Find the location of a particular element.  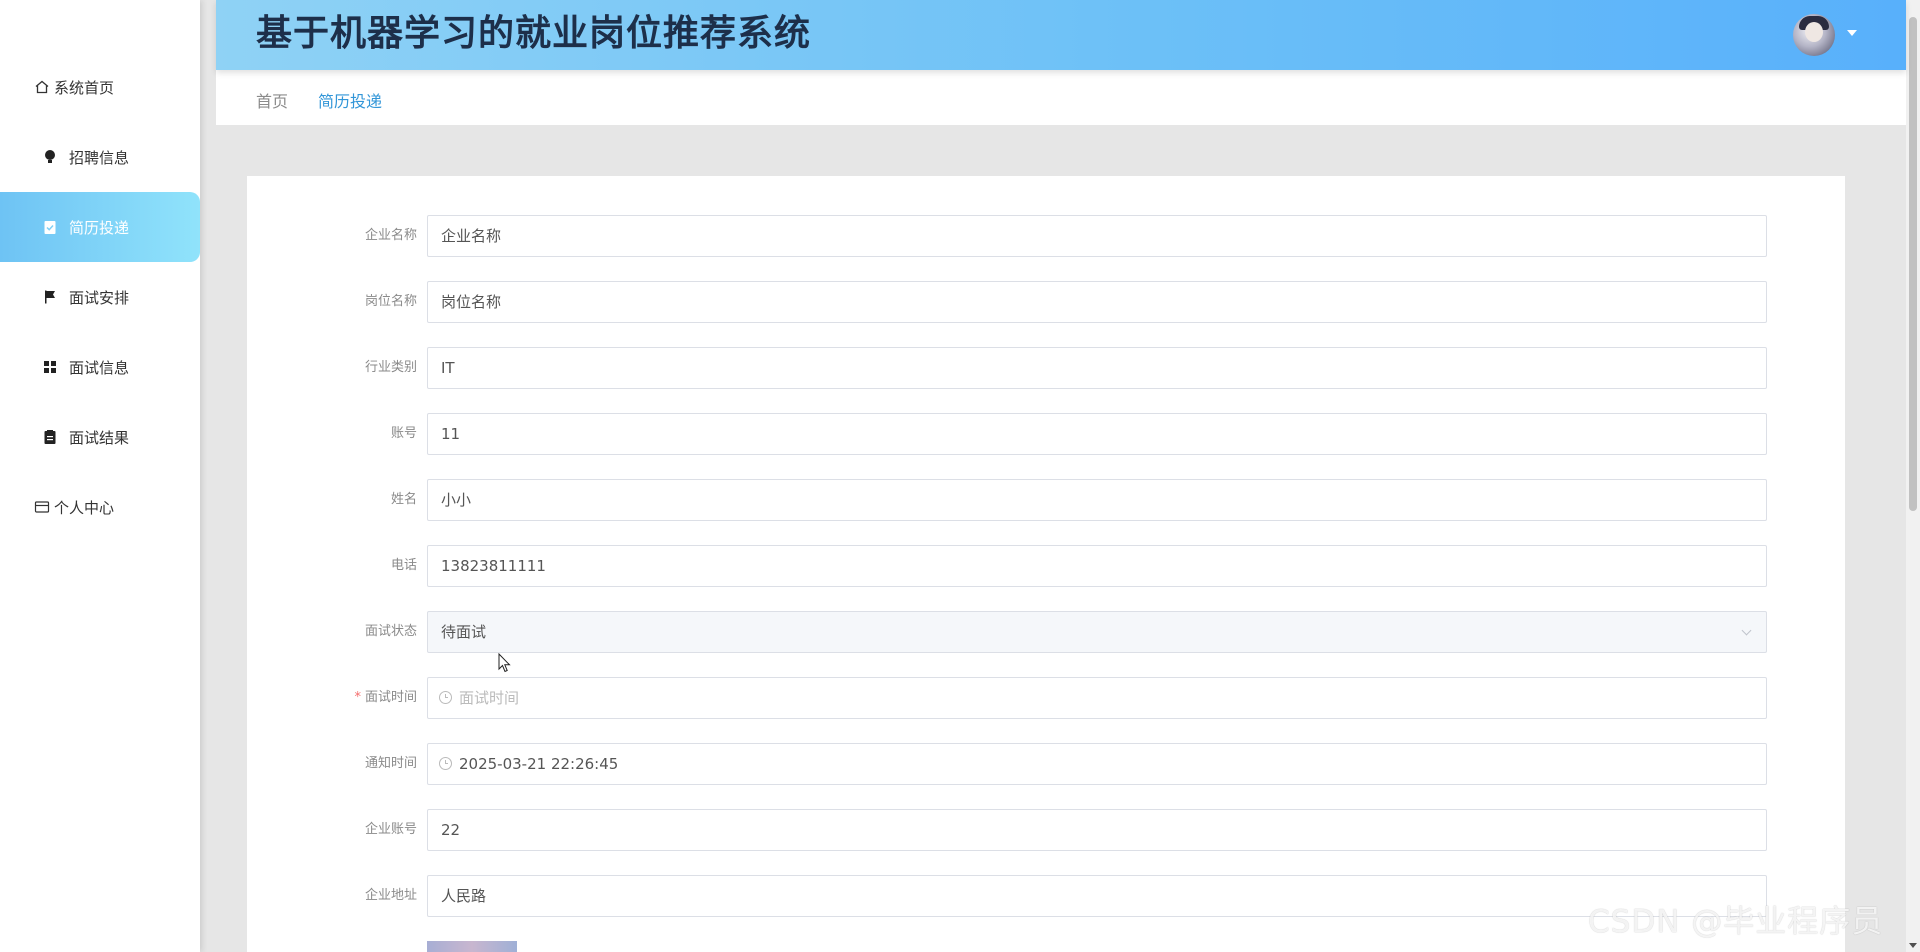

field-value: IT is located at coordinates (448, 368).